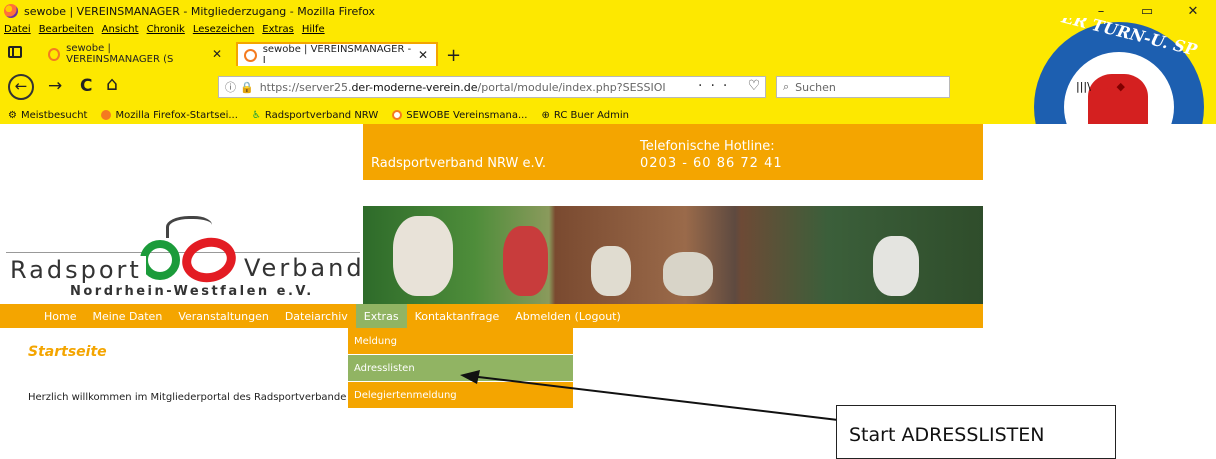  Describe the element at coordinates (160, 260) in the screenshot. I see `green-wheel-icon` at that location.